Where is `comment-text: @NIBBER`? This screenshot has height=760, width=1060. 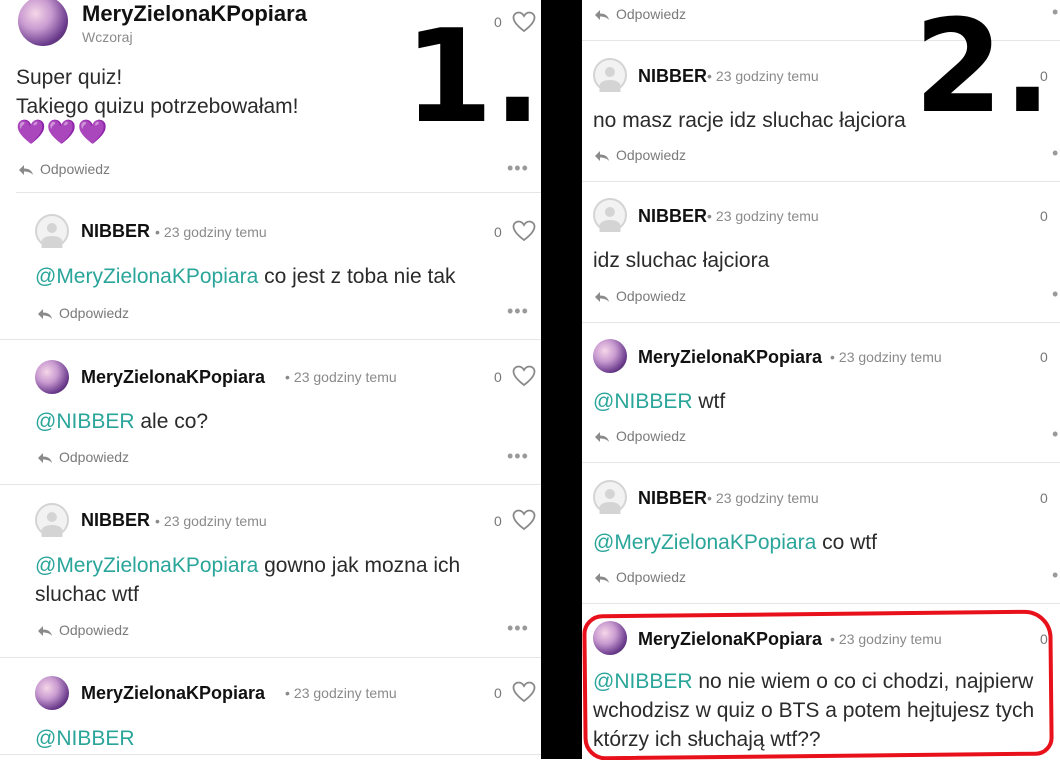
comment-text: @NIBBER is located at coordinates (85, 738).